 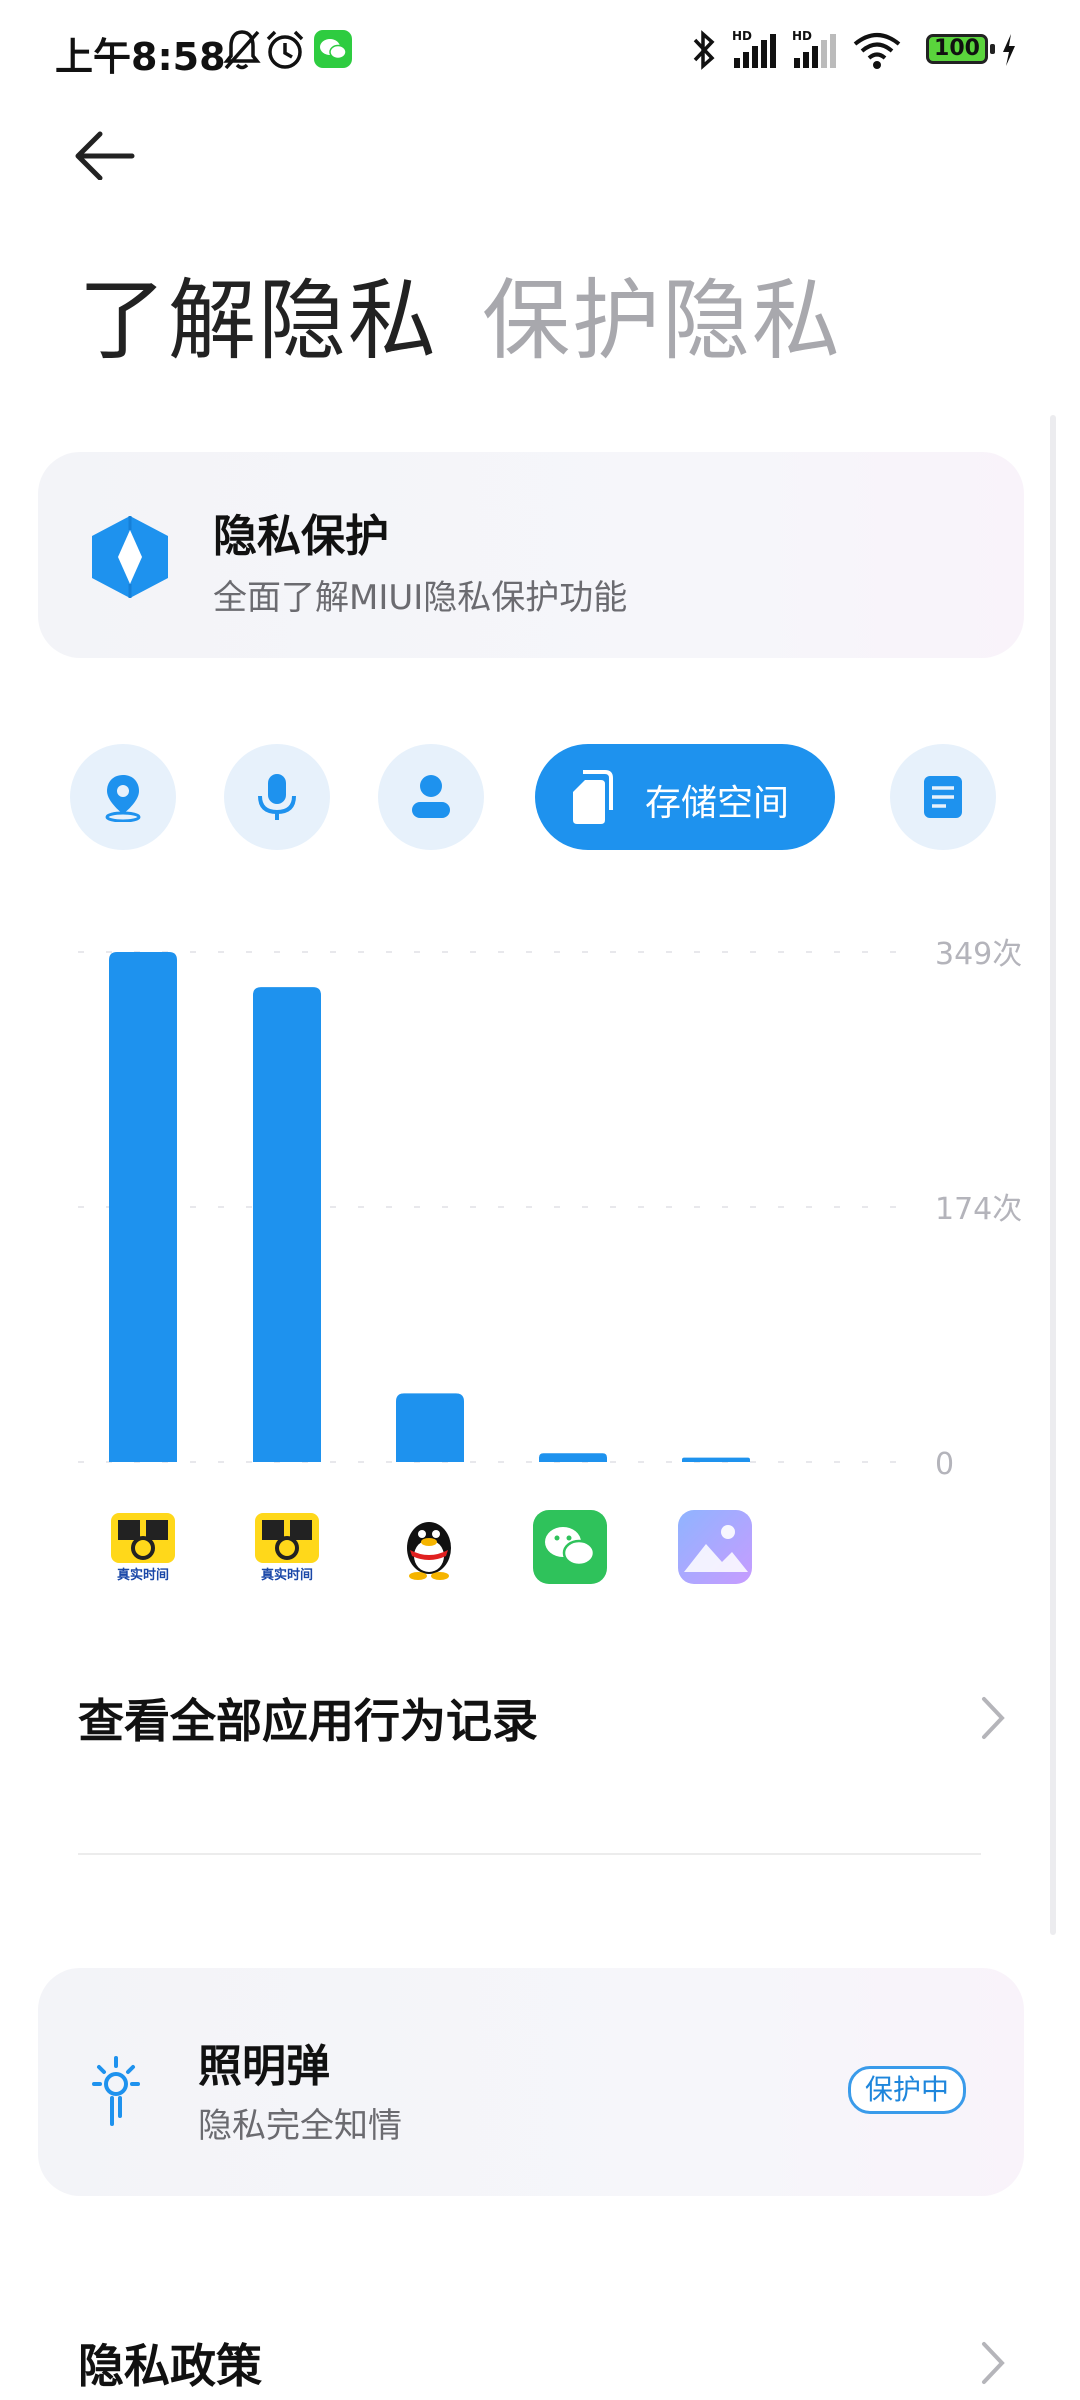 I want to click on shield-icon, so click(x=130, y=557).